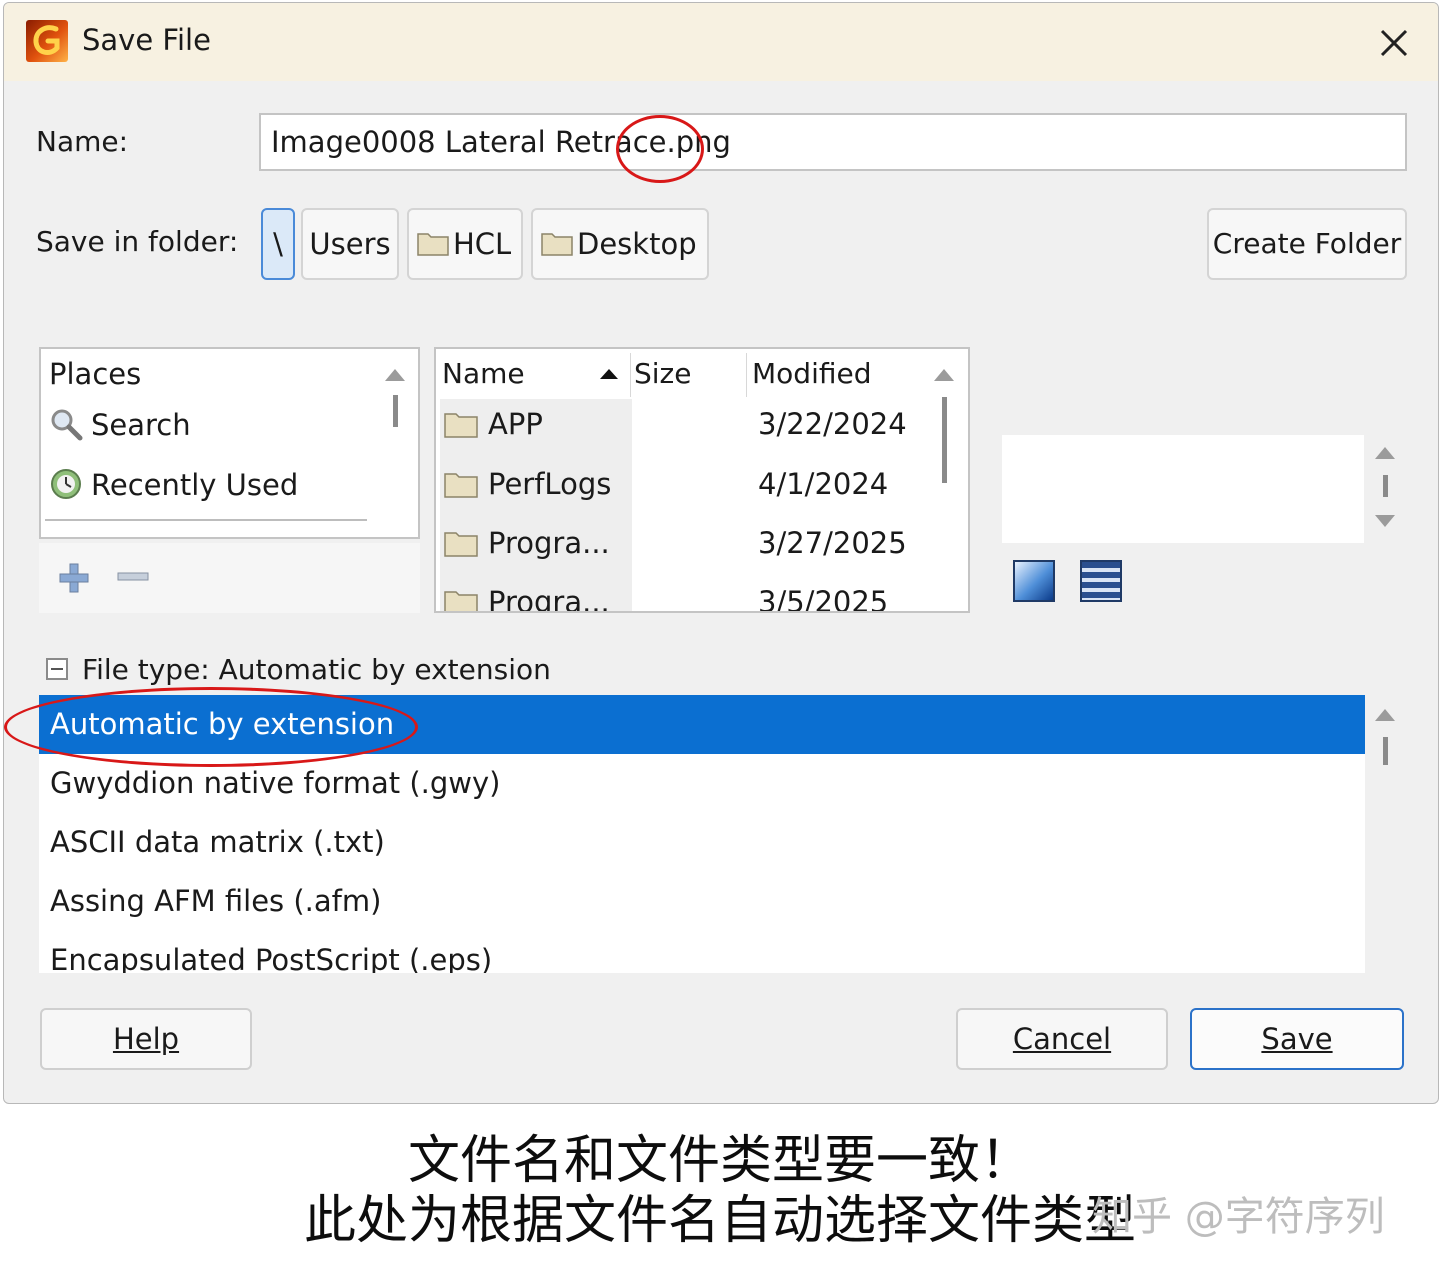  I want to click on preview-area, so click(1183, 489).